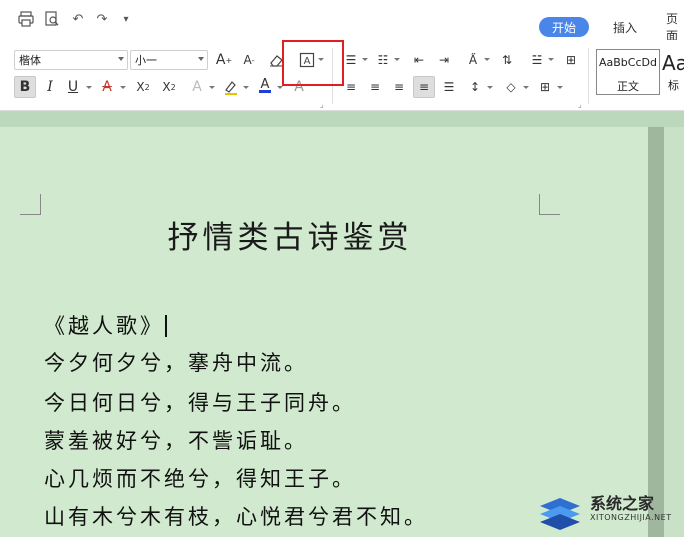  I want to click on font-name-select: 楷体, so click(71, 60).